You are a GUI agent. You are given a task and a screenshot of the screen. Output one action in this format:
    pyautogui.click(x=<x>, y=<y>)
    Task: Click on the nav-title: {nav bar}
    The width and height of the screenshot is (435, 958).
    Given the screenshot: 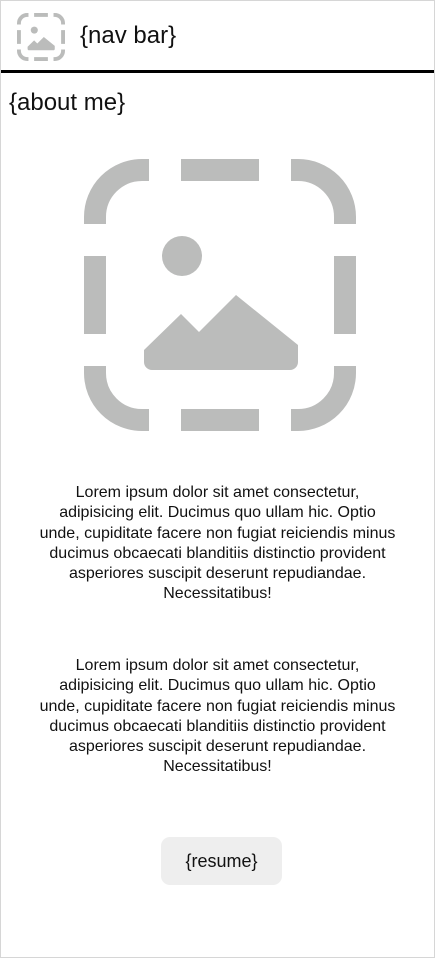 What is the action you would take?
    pyautogui.click(x=128, y=35)
    